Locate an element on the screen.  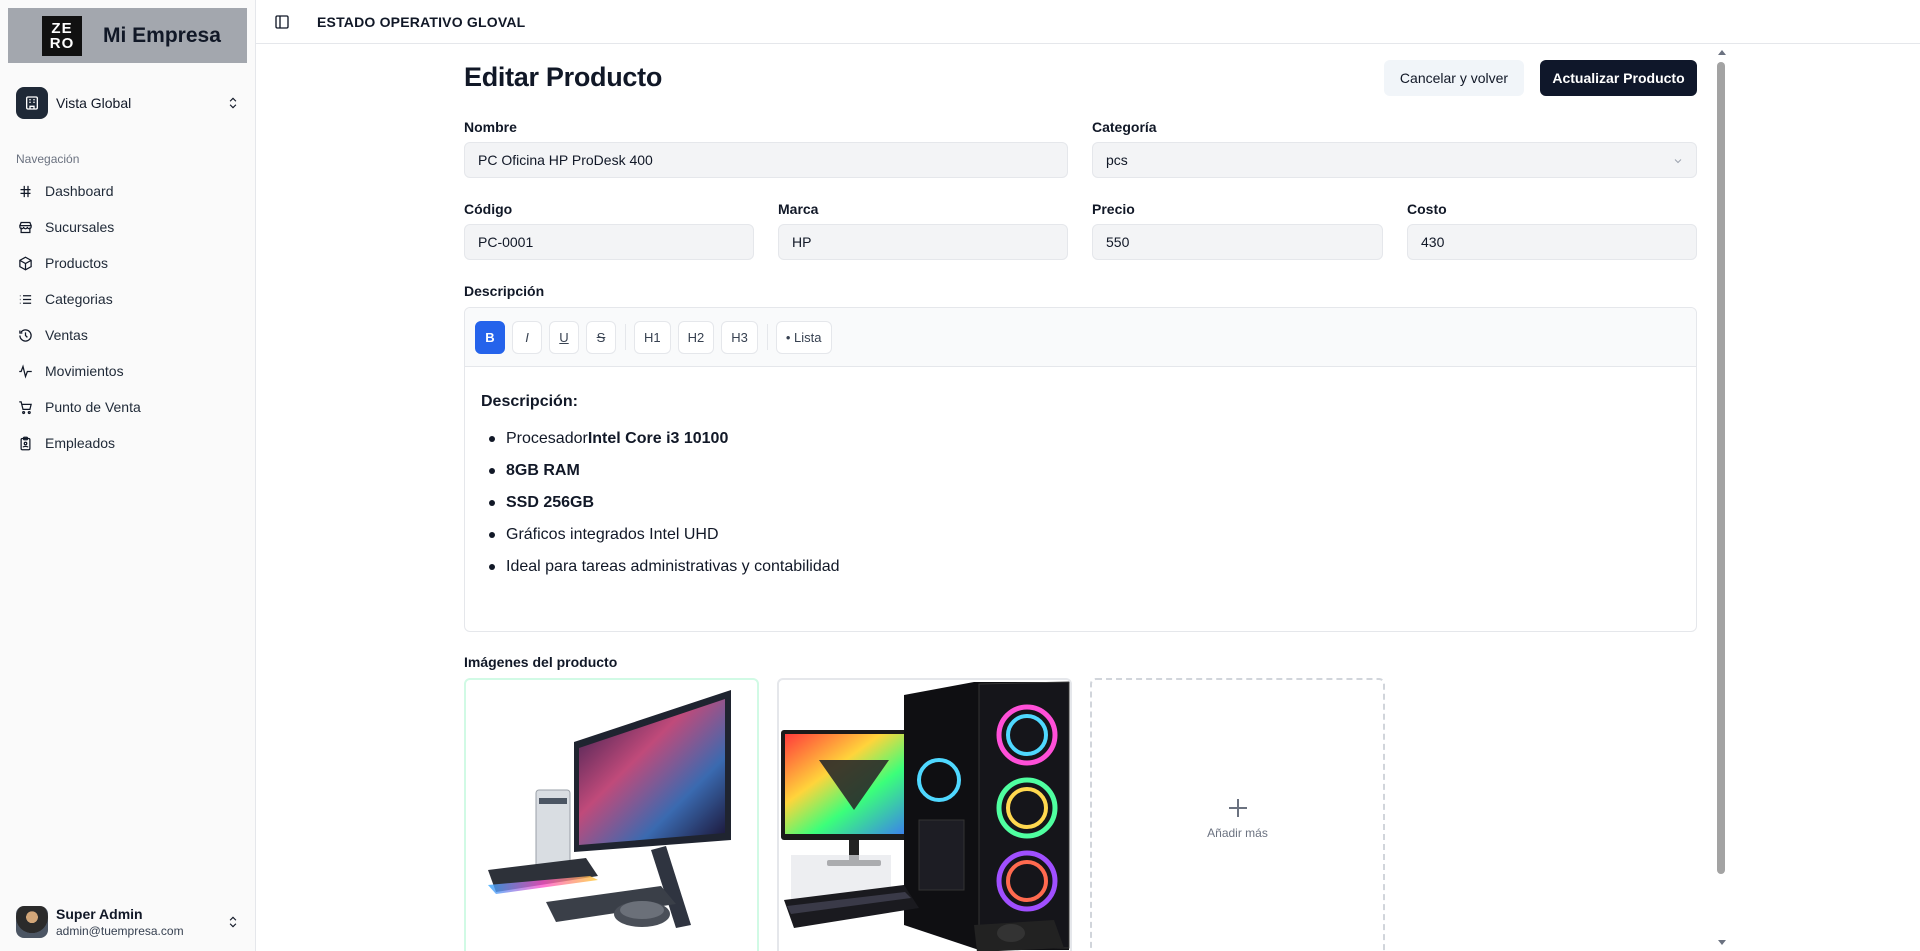
sidebar-item-label: Categorias is located at coordinates (79, 299).